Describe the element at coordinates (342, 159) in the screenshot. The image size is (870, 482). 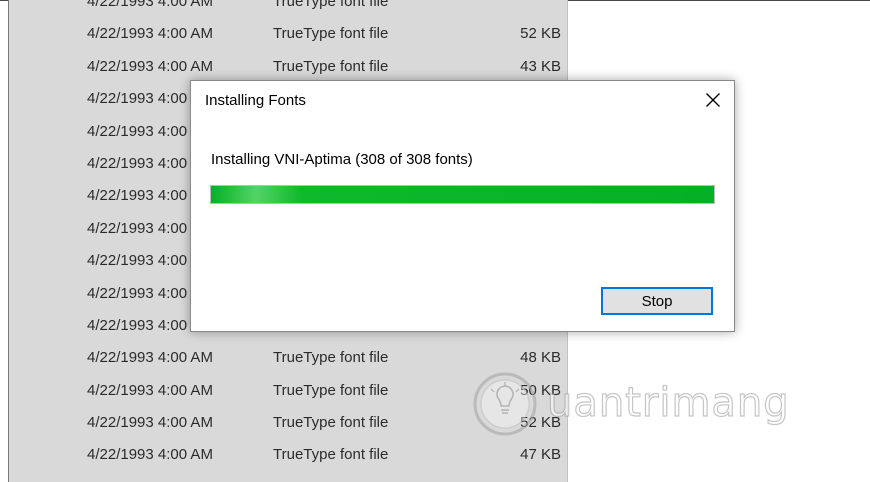
I see `install-status-text: Installing VNI-Aptima (308 of 308 fonts)` at that location.